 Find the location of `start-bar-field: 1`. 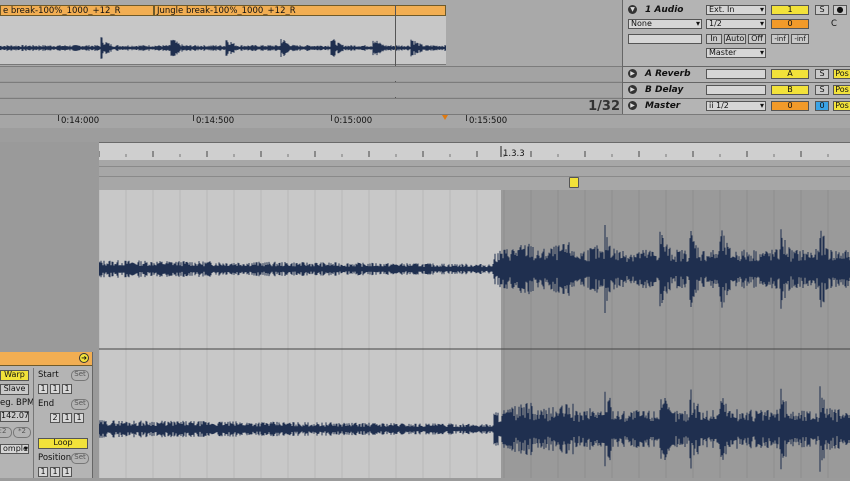

start-bar-field: 1 is located at coordinates (43, 389).